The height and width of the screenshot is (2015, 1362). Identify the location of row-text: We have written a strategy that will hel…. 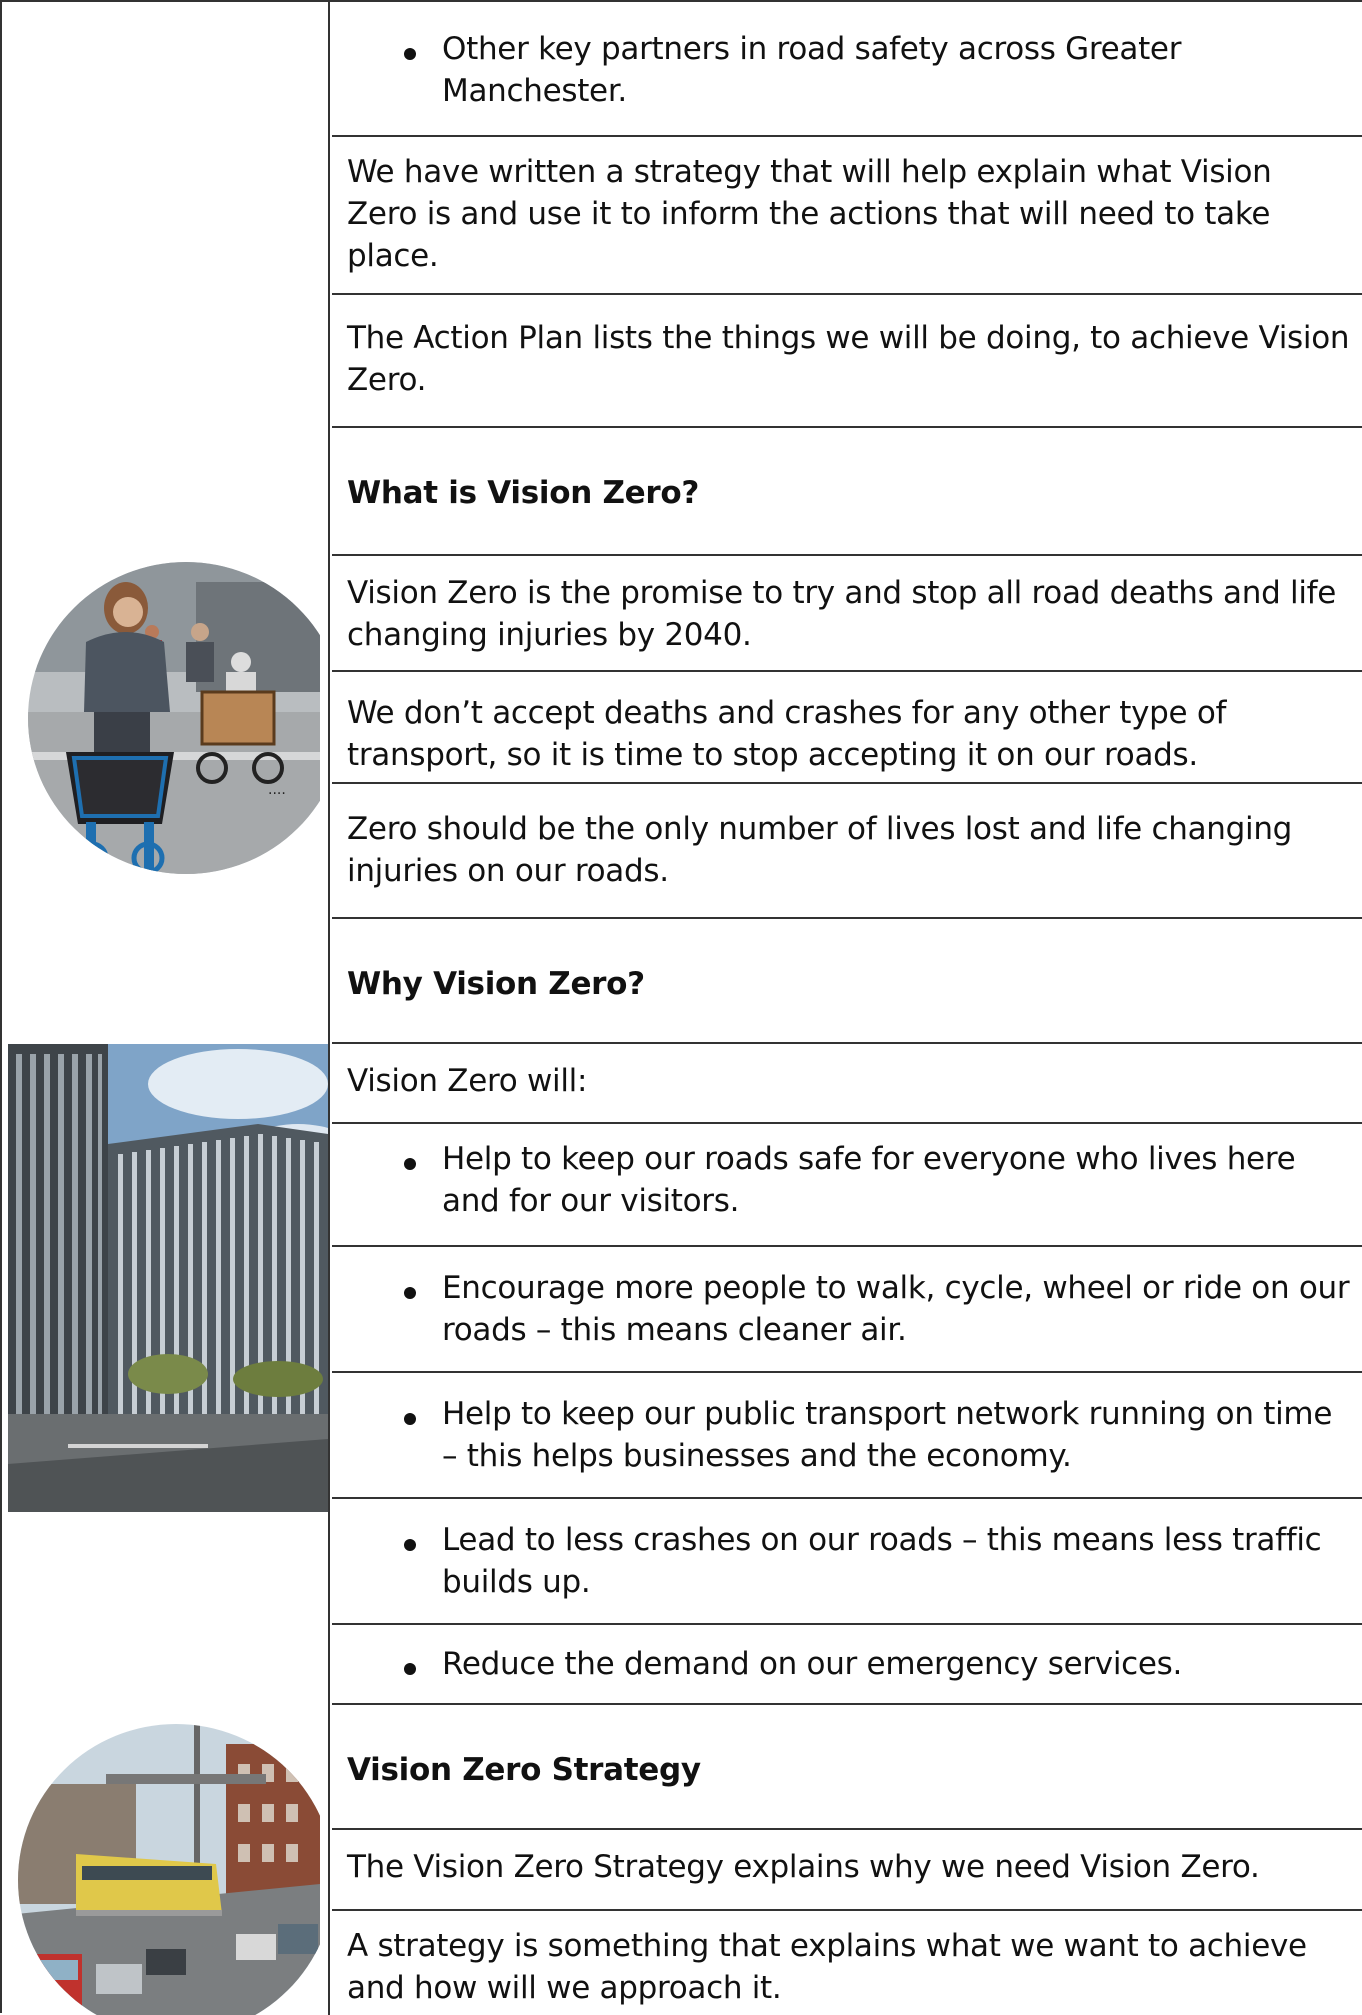
(809, 214).